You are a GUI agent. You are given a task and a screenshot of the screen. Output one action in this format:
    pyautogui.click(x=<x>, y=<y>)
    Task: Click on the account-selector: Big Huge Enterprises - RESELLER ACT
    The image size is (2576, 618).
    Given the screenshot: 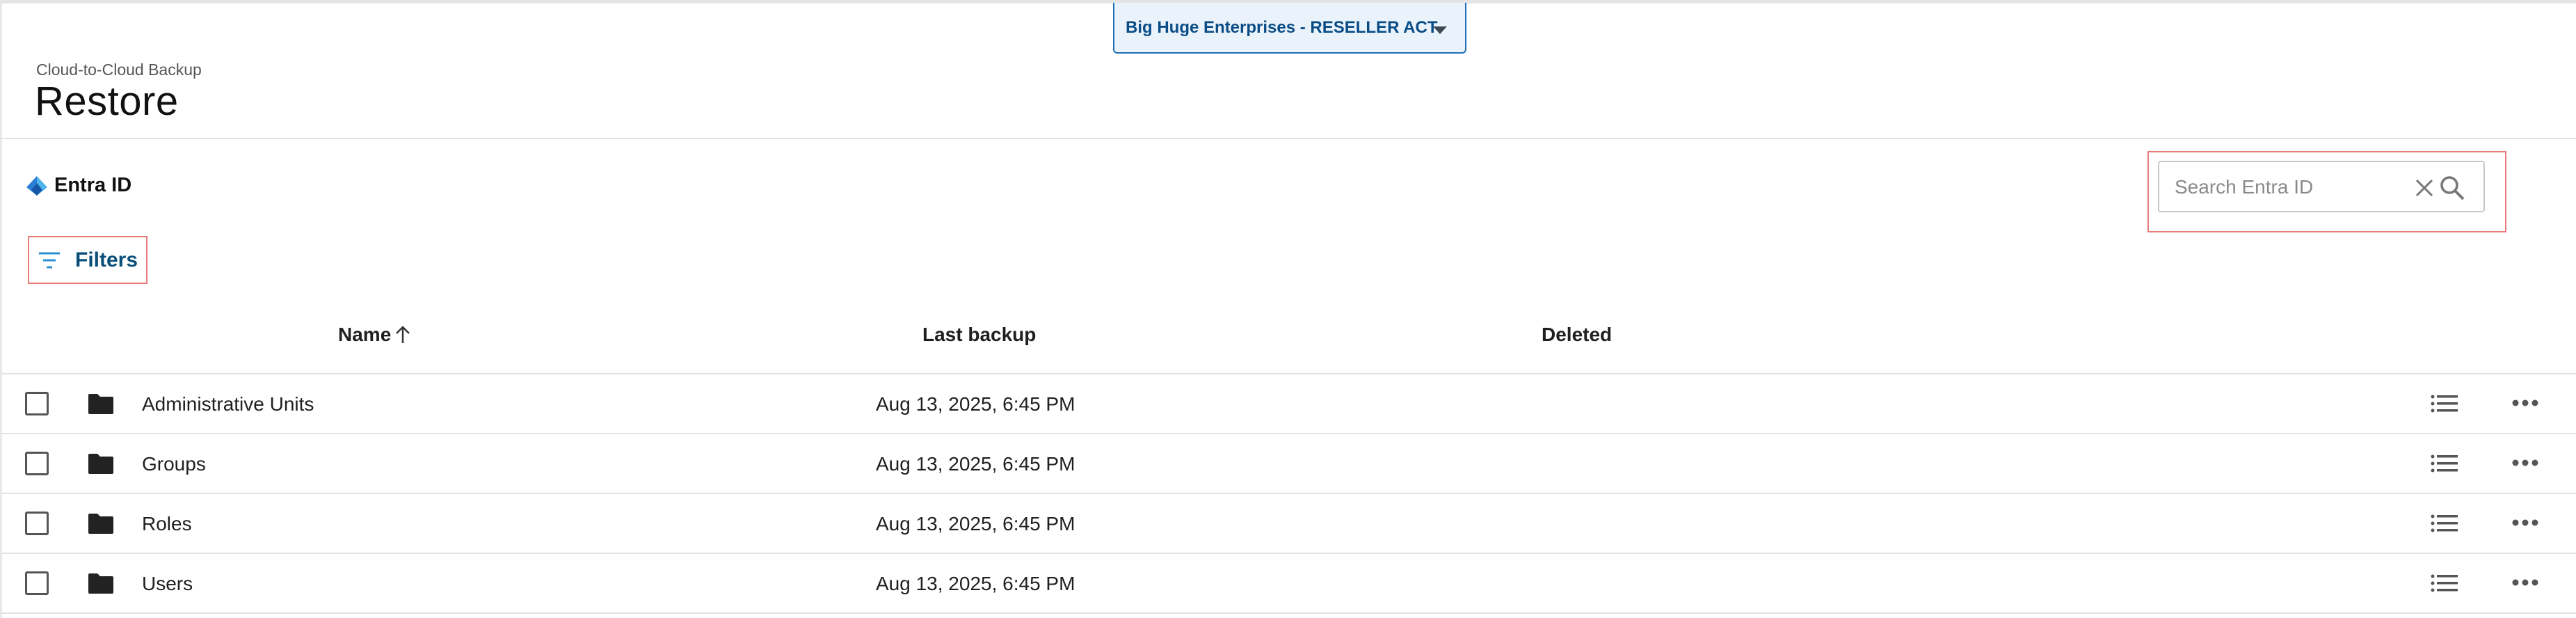 What is the action you would take?
    pyautogui.click(x=1289, y=28)
    